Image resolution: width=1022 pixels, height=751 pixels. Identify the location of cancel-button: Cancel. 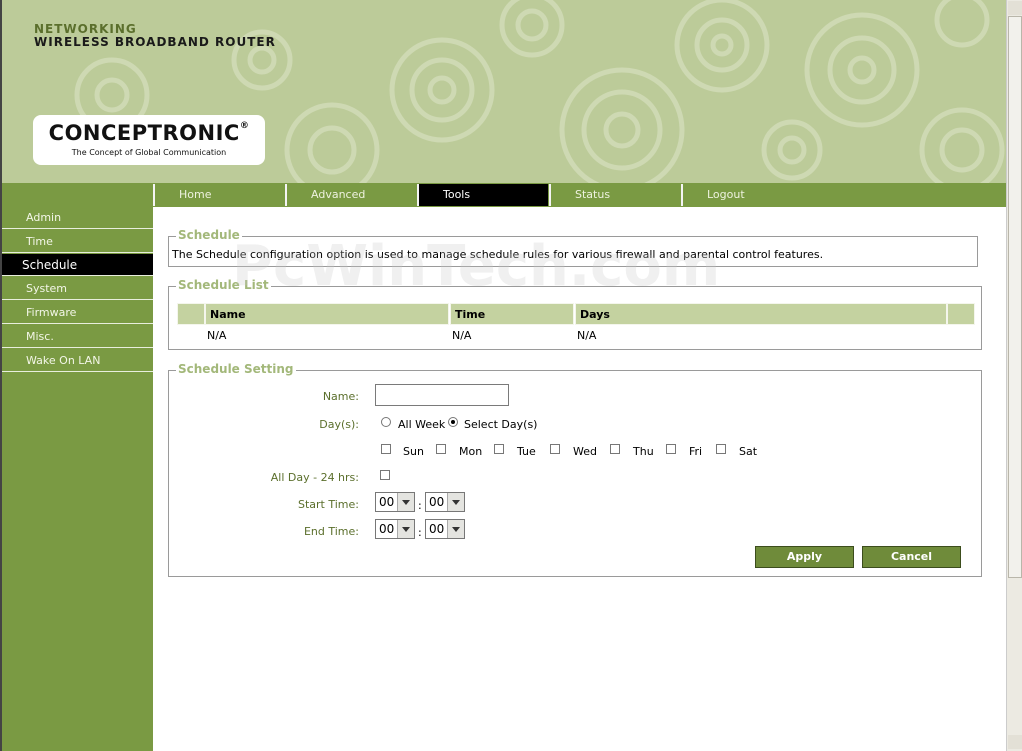
(911, 557).